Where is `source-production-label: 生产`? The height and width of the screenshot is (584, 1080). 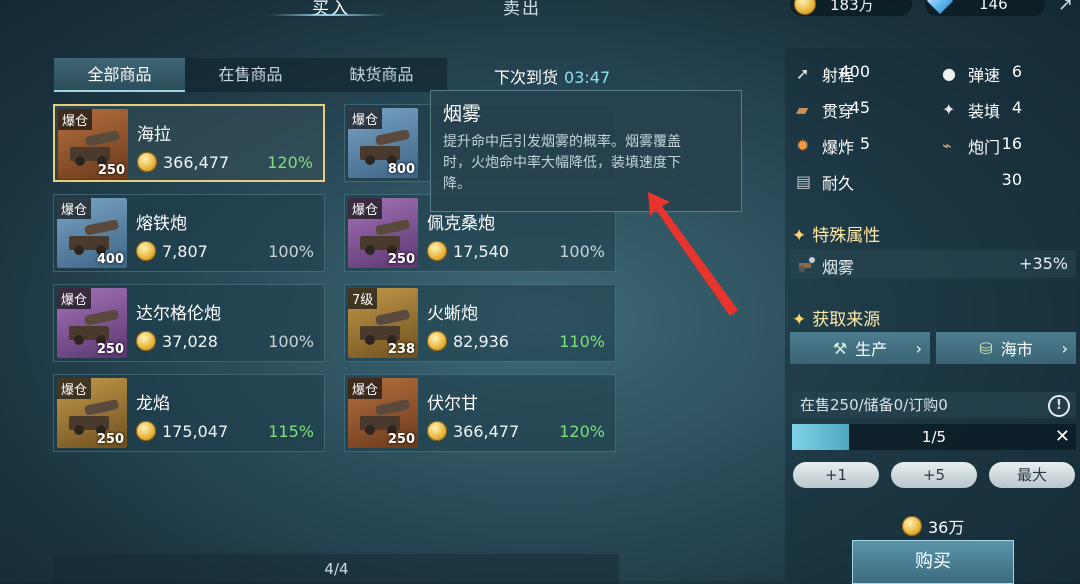
source-production-label: 生产 is located at coordinates (871, 349).